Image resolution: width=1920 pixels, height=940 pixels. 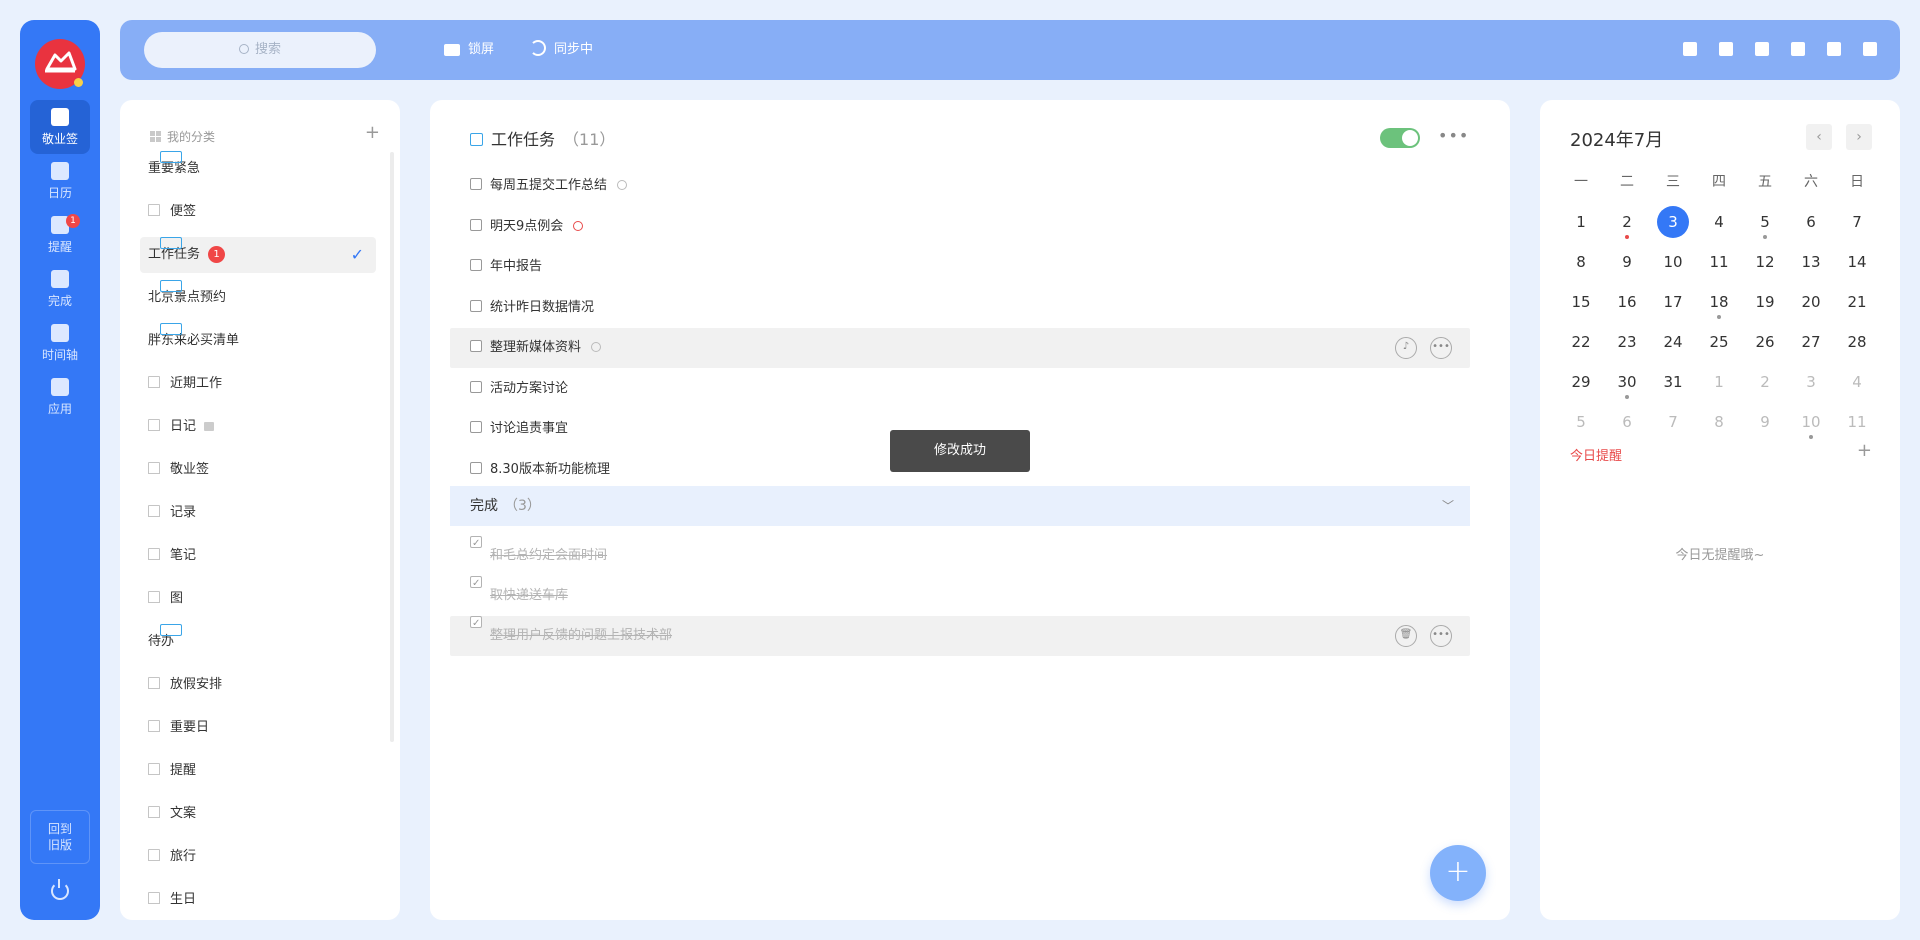 What do you see at coordinates (1765, 262) in the screenshot?
I see `calendar-day: 12` at bounding box center [1765, 262].